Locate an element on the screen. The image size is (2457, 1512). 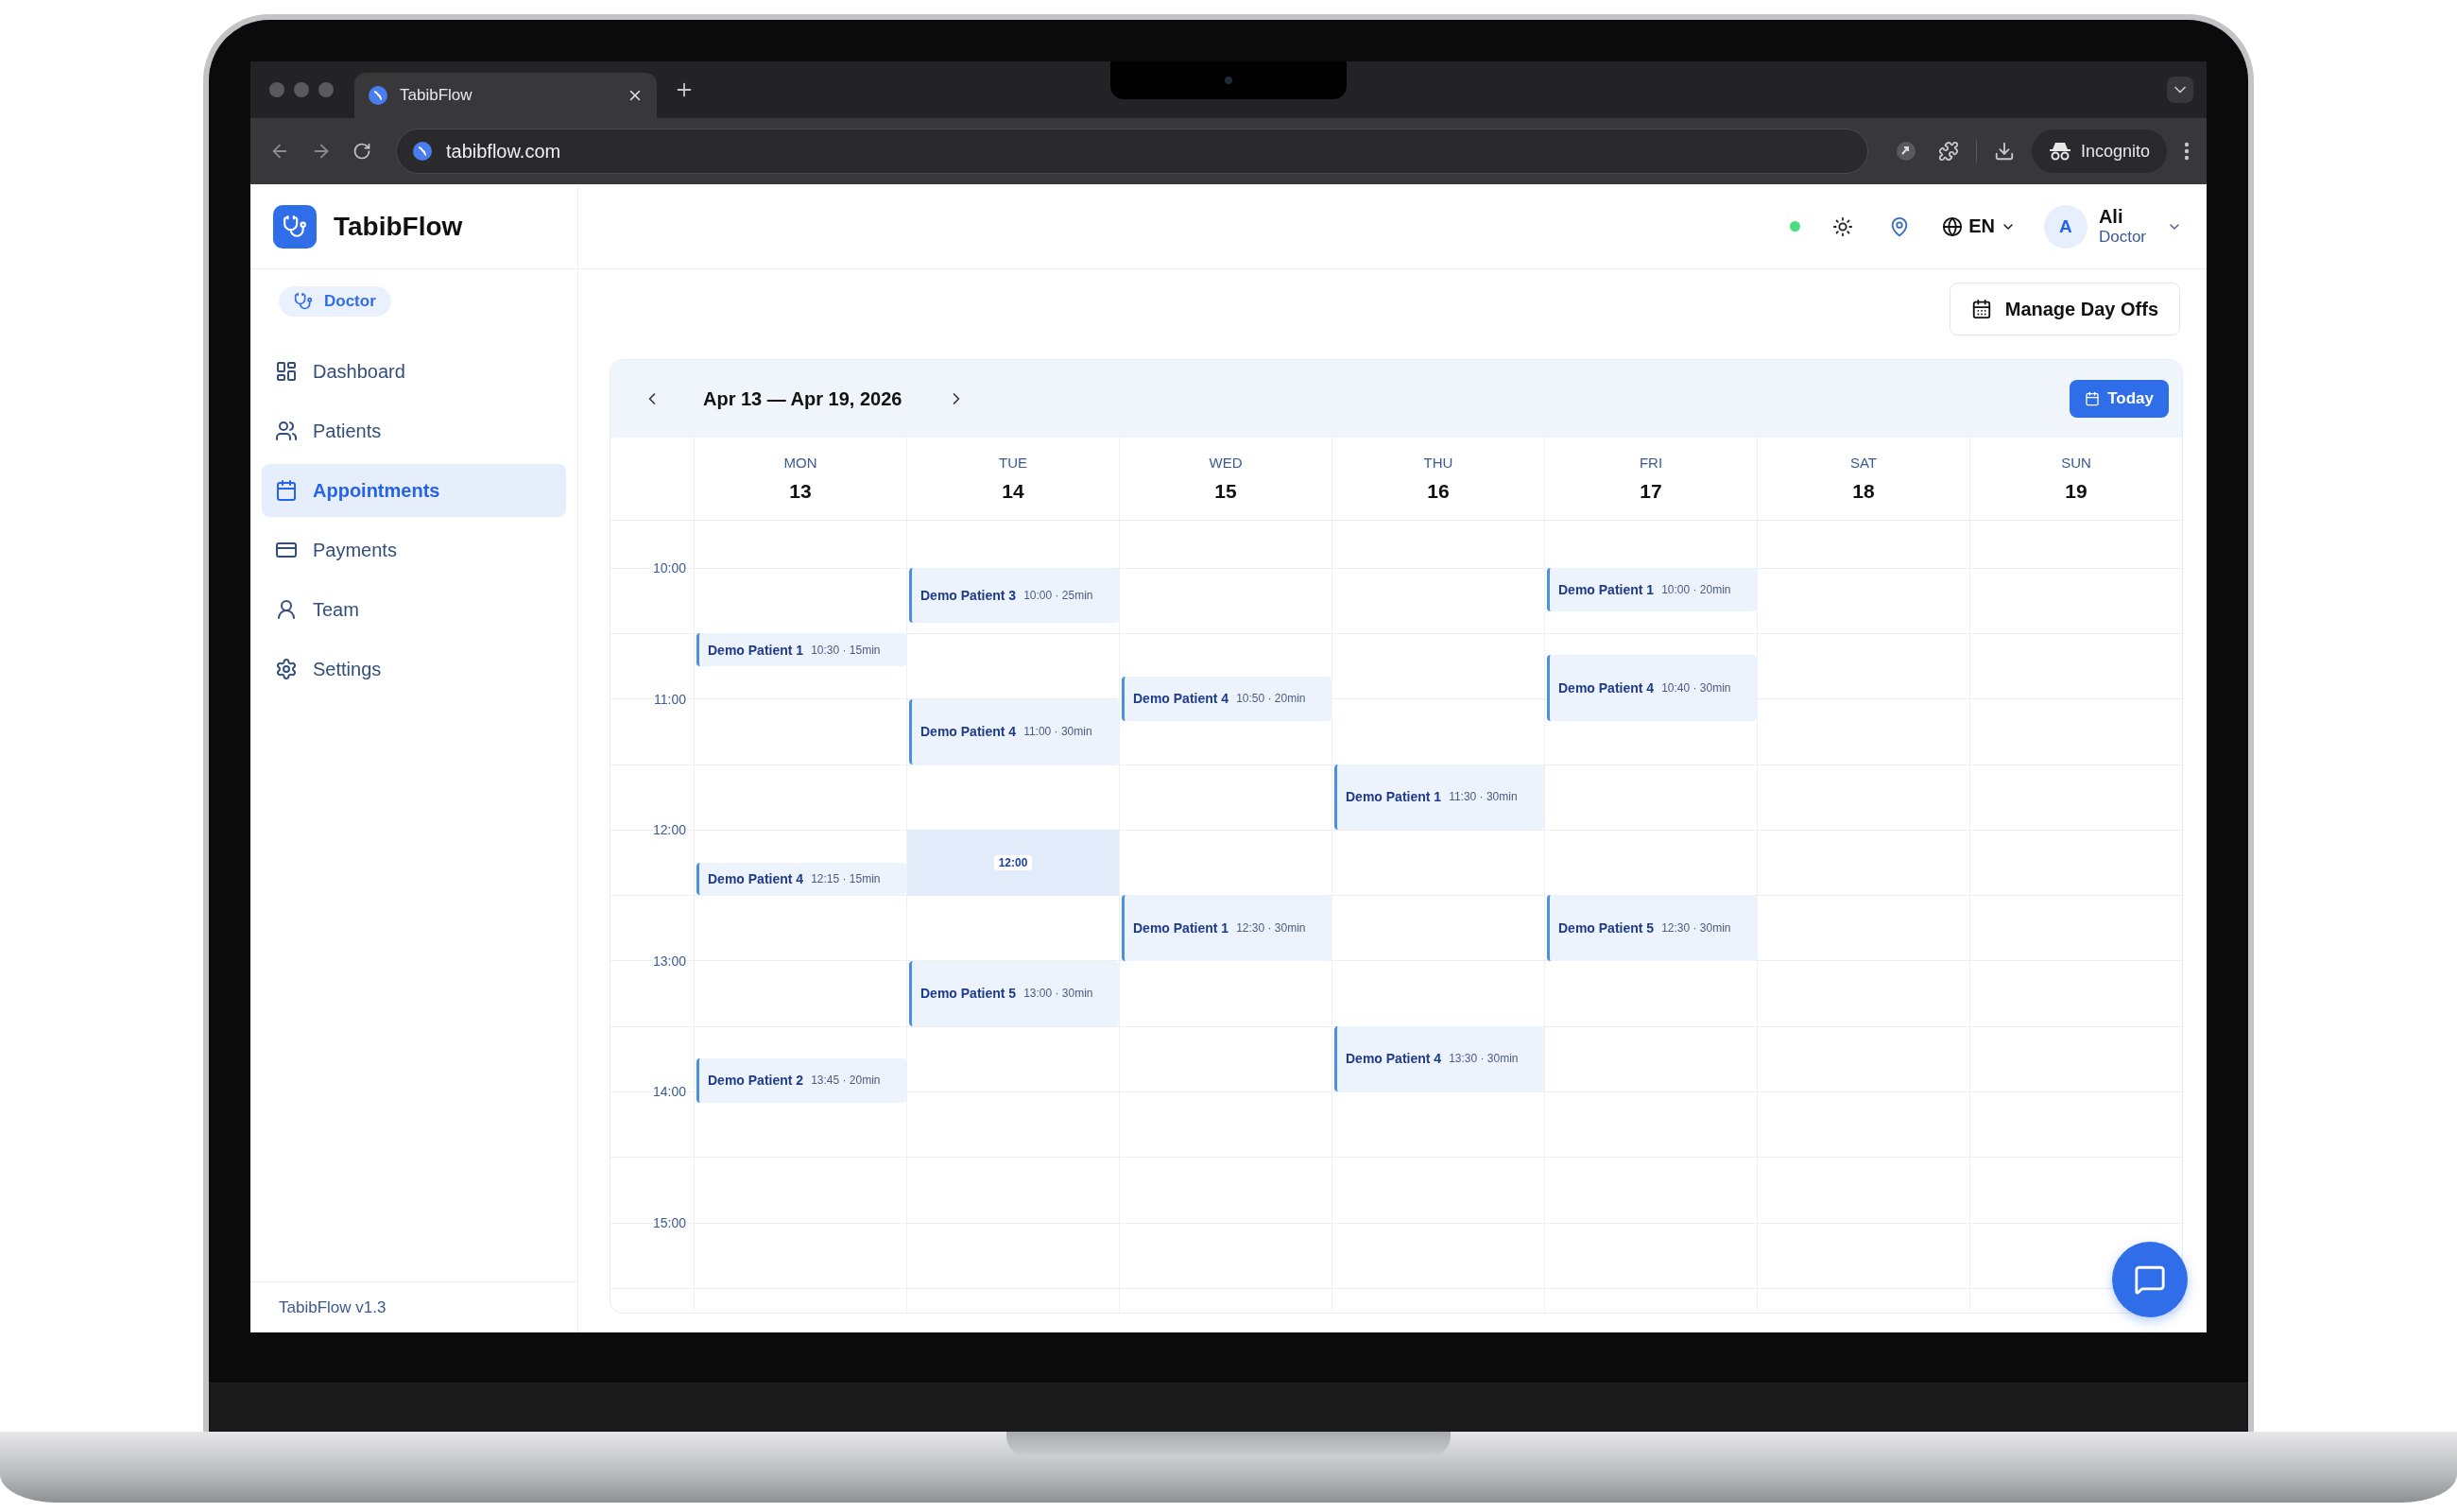
appointment-time: 11:00 · 30min is located at coordinates (1057, 732).